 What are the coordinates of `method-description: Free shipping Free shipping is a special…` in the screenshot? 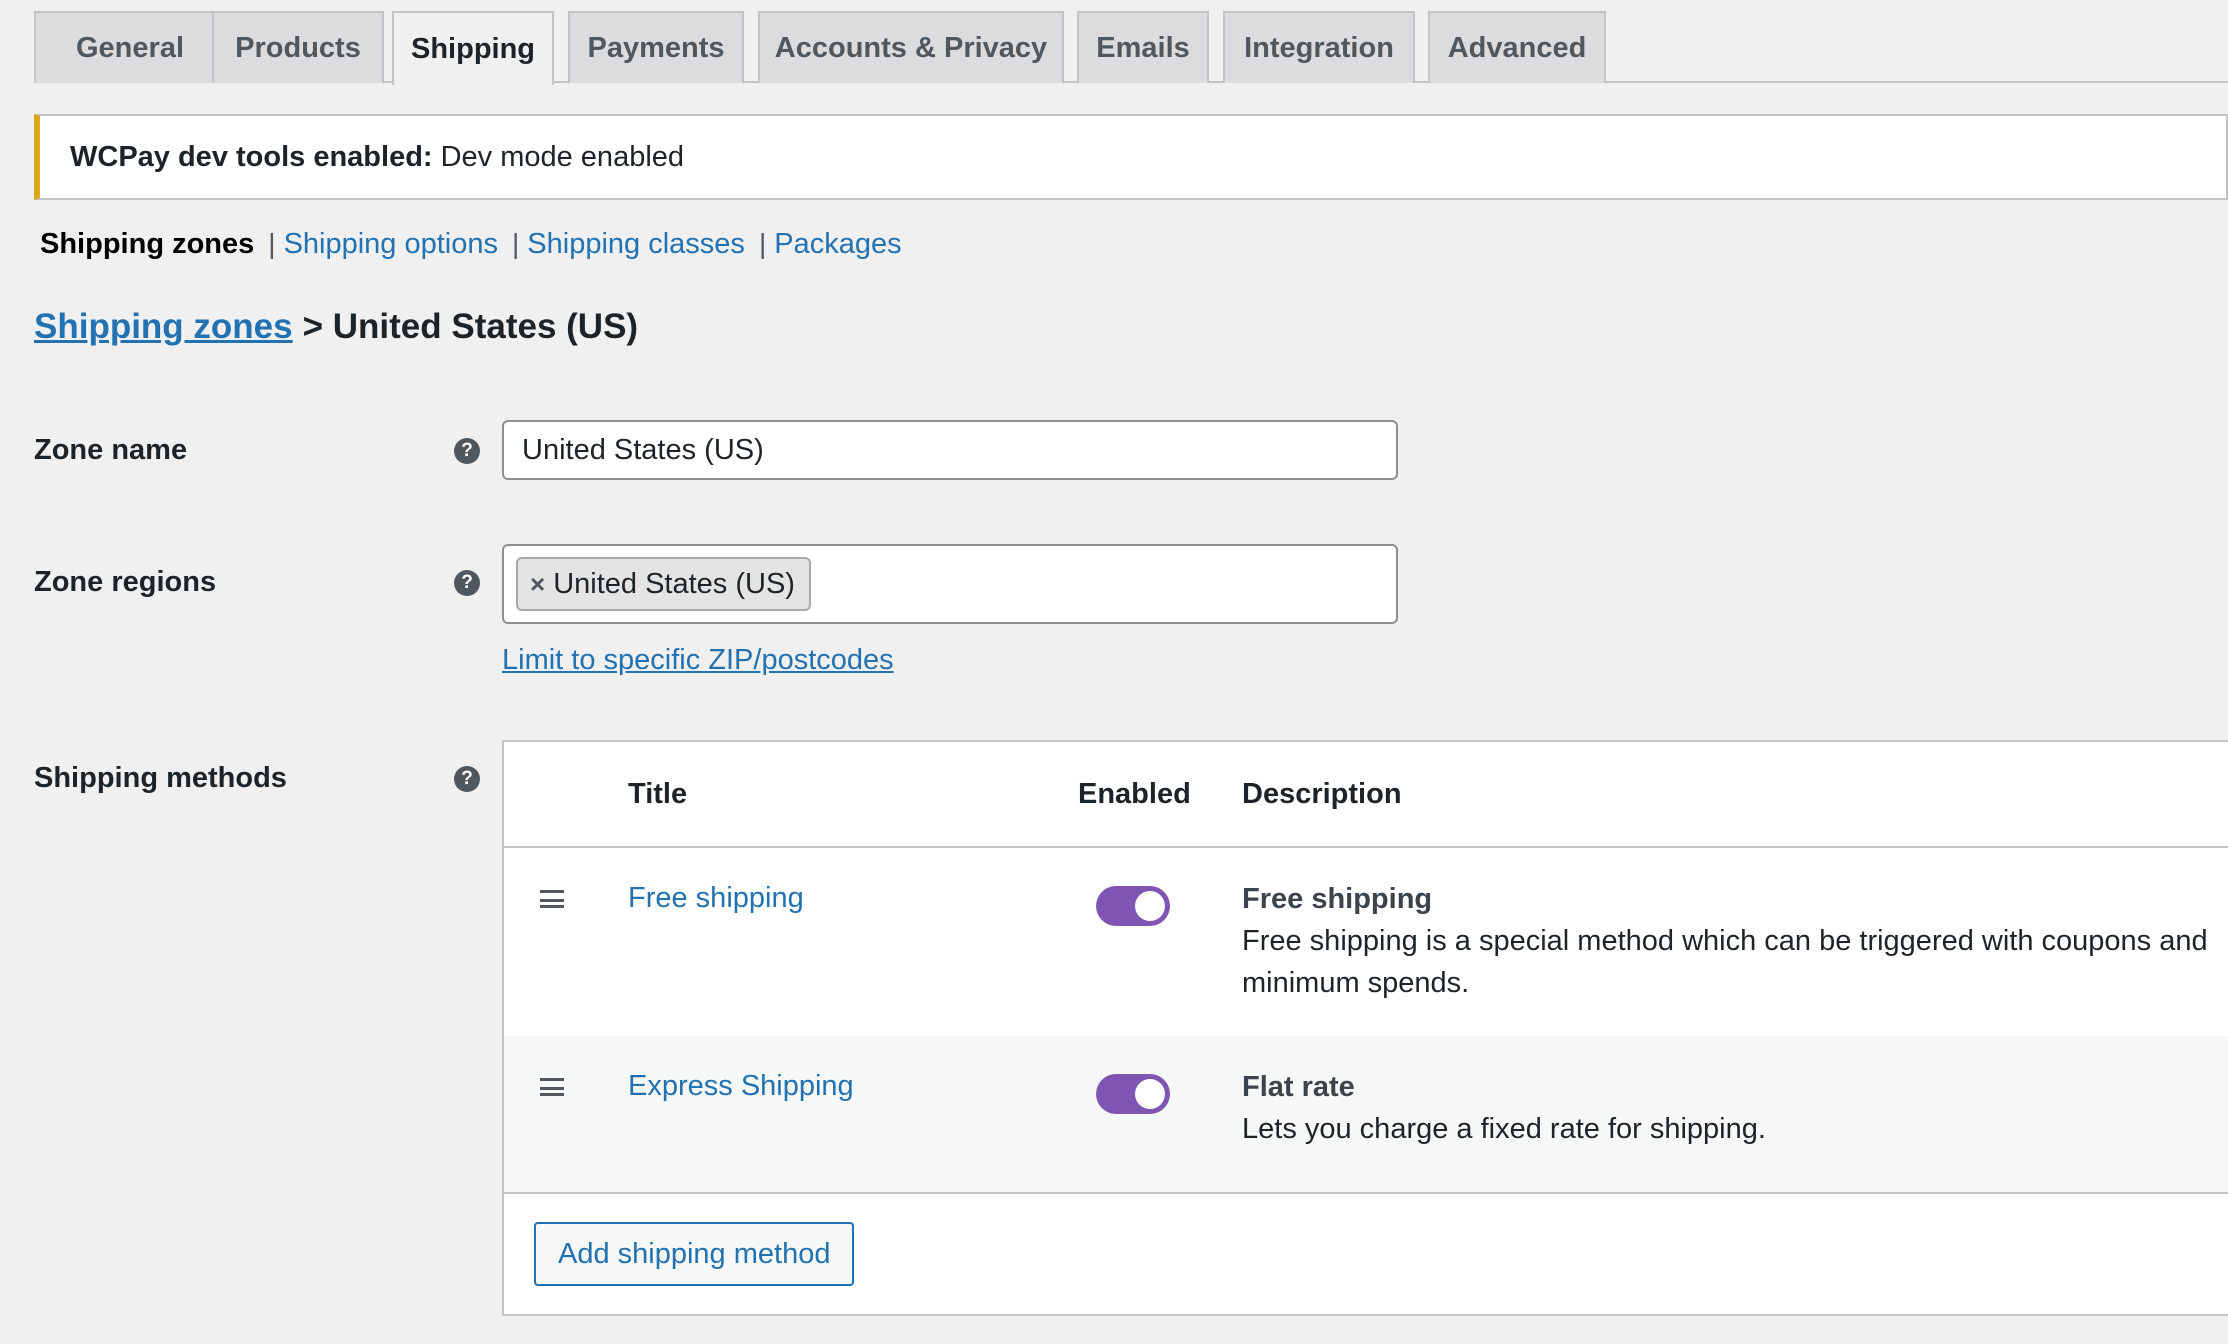 It's located at (1731, 941).